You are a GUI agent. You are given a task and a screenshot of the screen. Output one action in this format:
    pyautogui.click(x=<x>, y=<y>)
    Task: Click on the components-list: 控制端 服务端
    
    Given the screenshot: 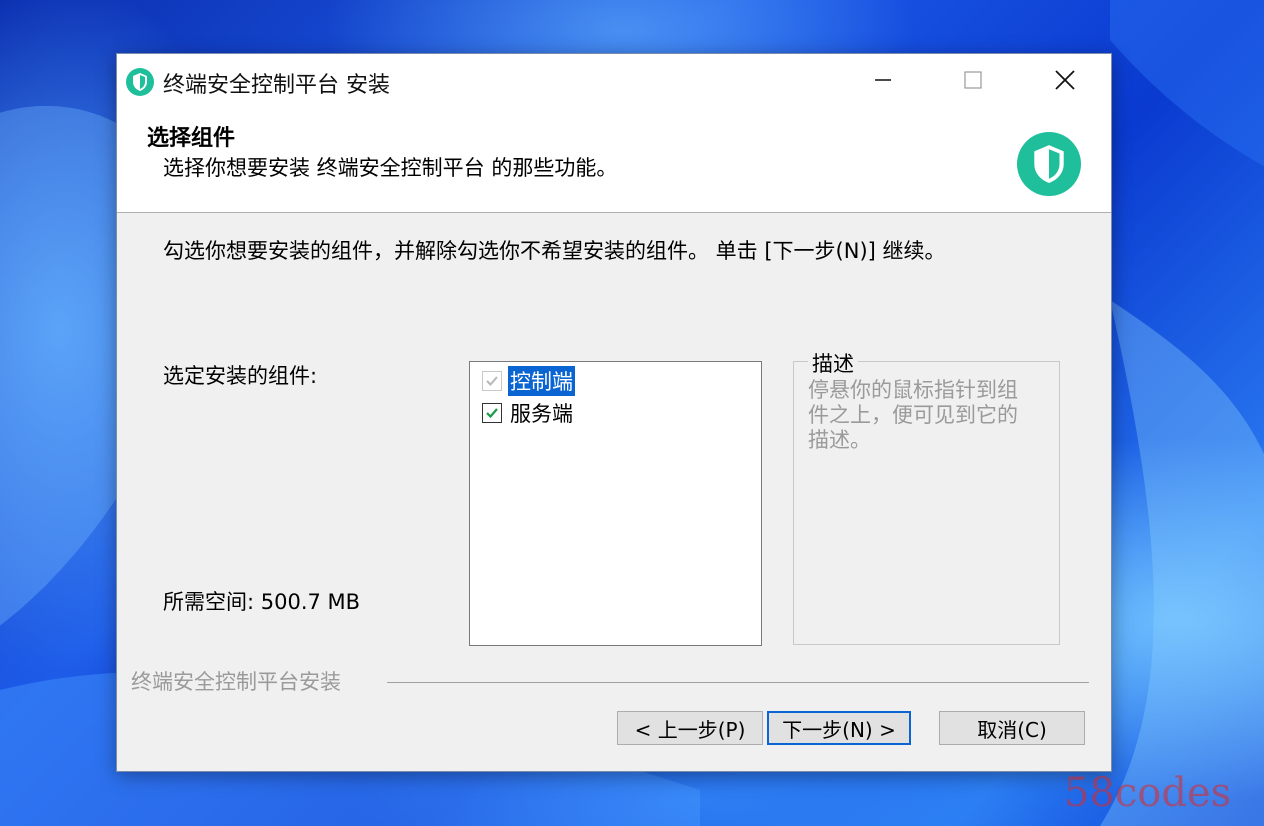 What is the action you would take?
    pyautogui.click(x=615, y=503)
    